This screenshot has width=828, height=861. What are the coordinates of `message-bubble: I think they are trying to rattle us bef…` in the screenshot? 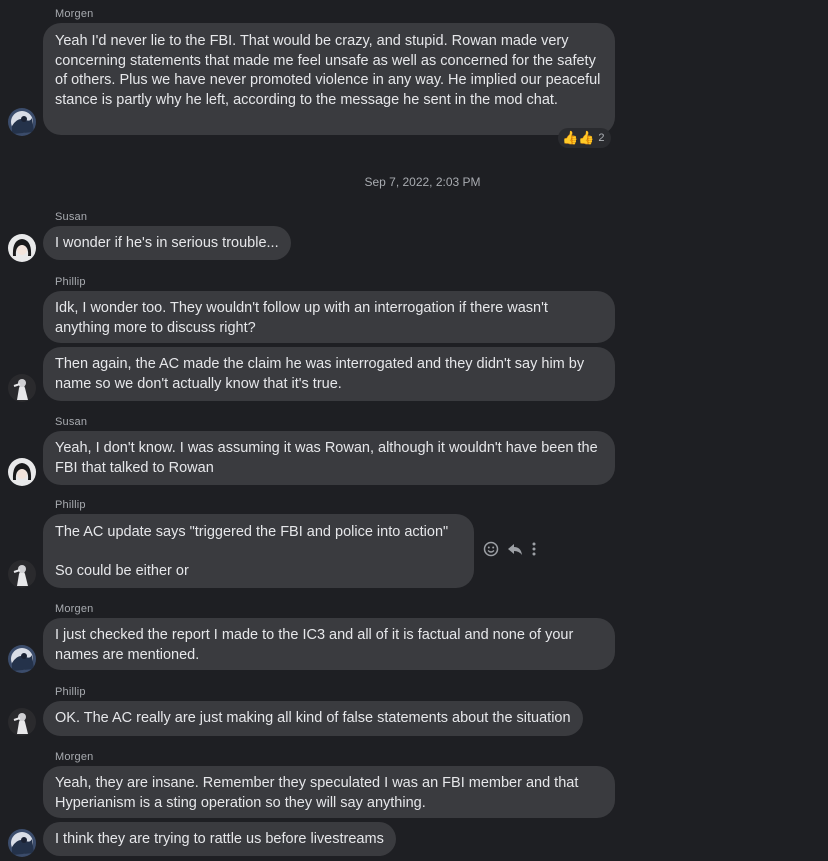 It's located at (219, 839).